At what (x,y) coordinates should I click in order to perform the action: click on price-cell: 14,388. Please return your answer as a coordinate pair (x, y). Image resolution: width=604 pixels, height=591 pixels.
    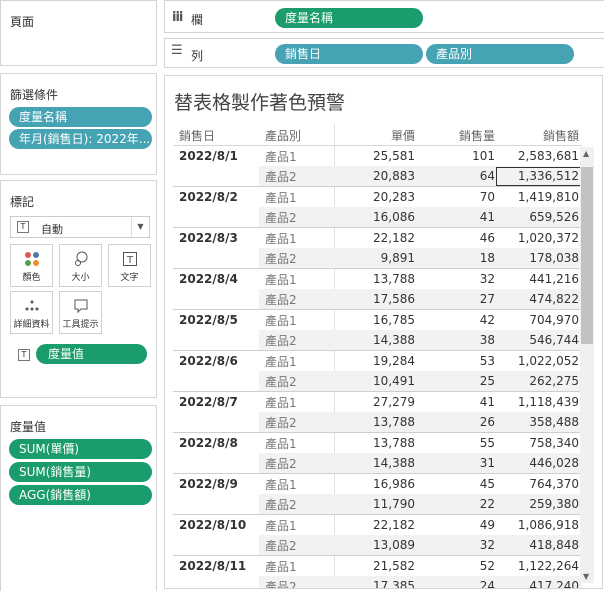
    Looking at the image, I should click on (379, 340).